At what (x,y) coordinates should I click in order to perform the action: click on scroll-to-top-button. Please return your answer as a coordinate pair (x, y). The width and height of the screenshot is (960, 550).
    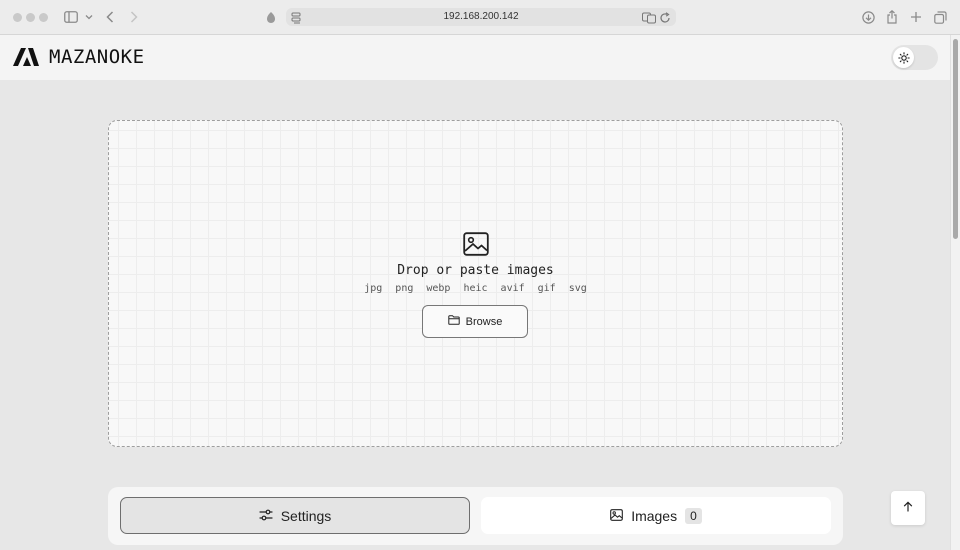
    Looking at the image, I should click on (908, 508).